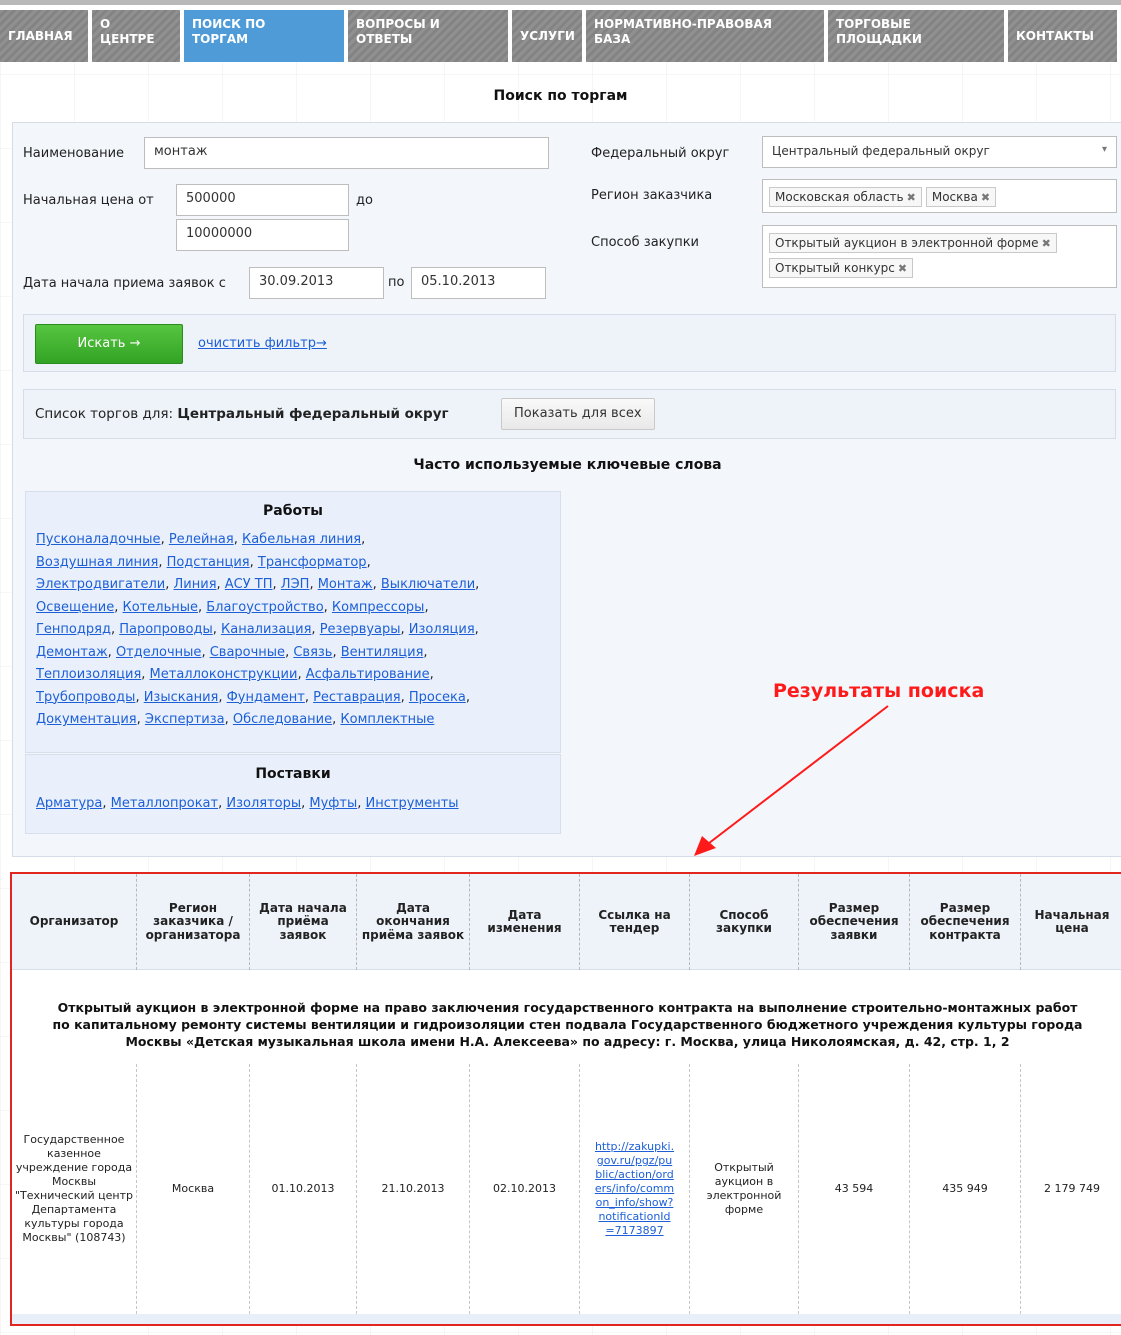 The width and height of the screenshot is (1121, 1335). Describe the element at coordinates (136, 36) in the screenshot. I see `nav-item-about: О ЦЕНТРЕ` at that location.